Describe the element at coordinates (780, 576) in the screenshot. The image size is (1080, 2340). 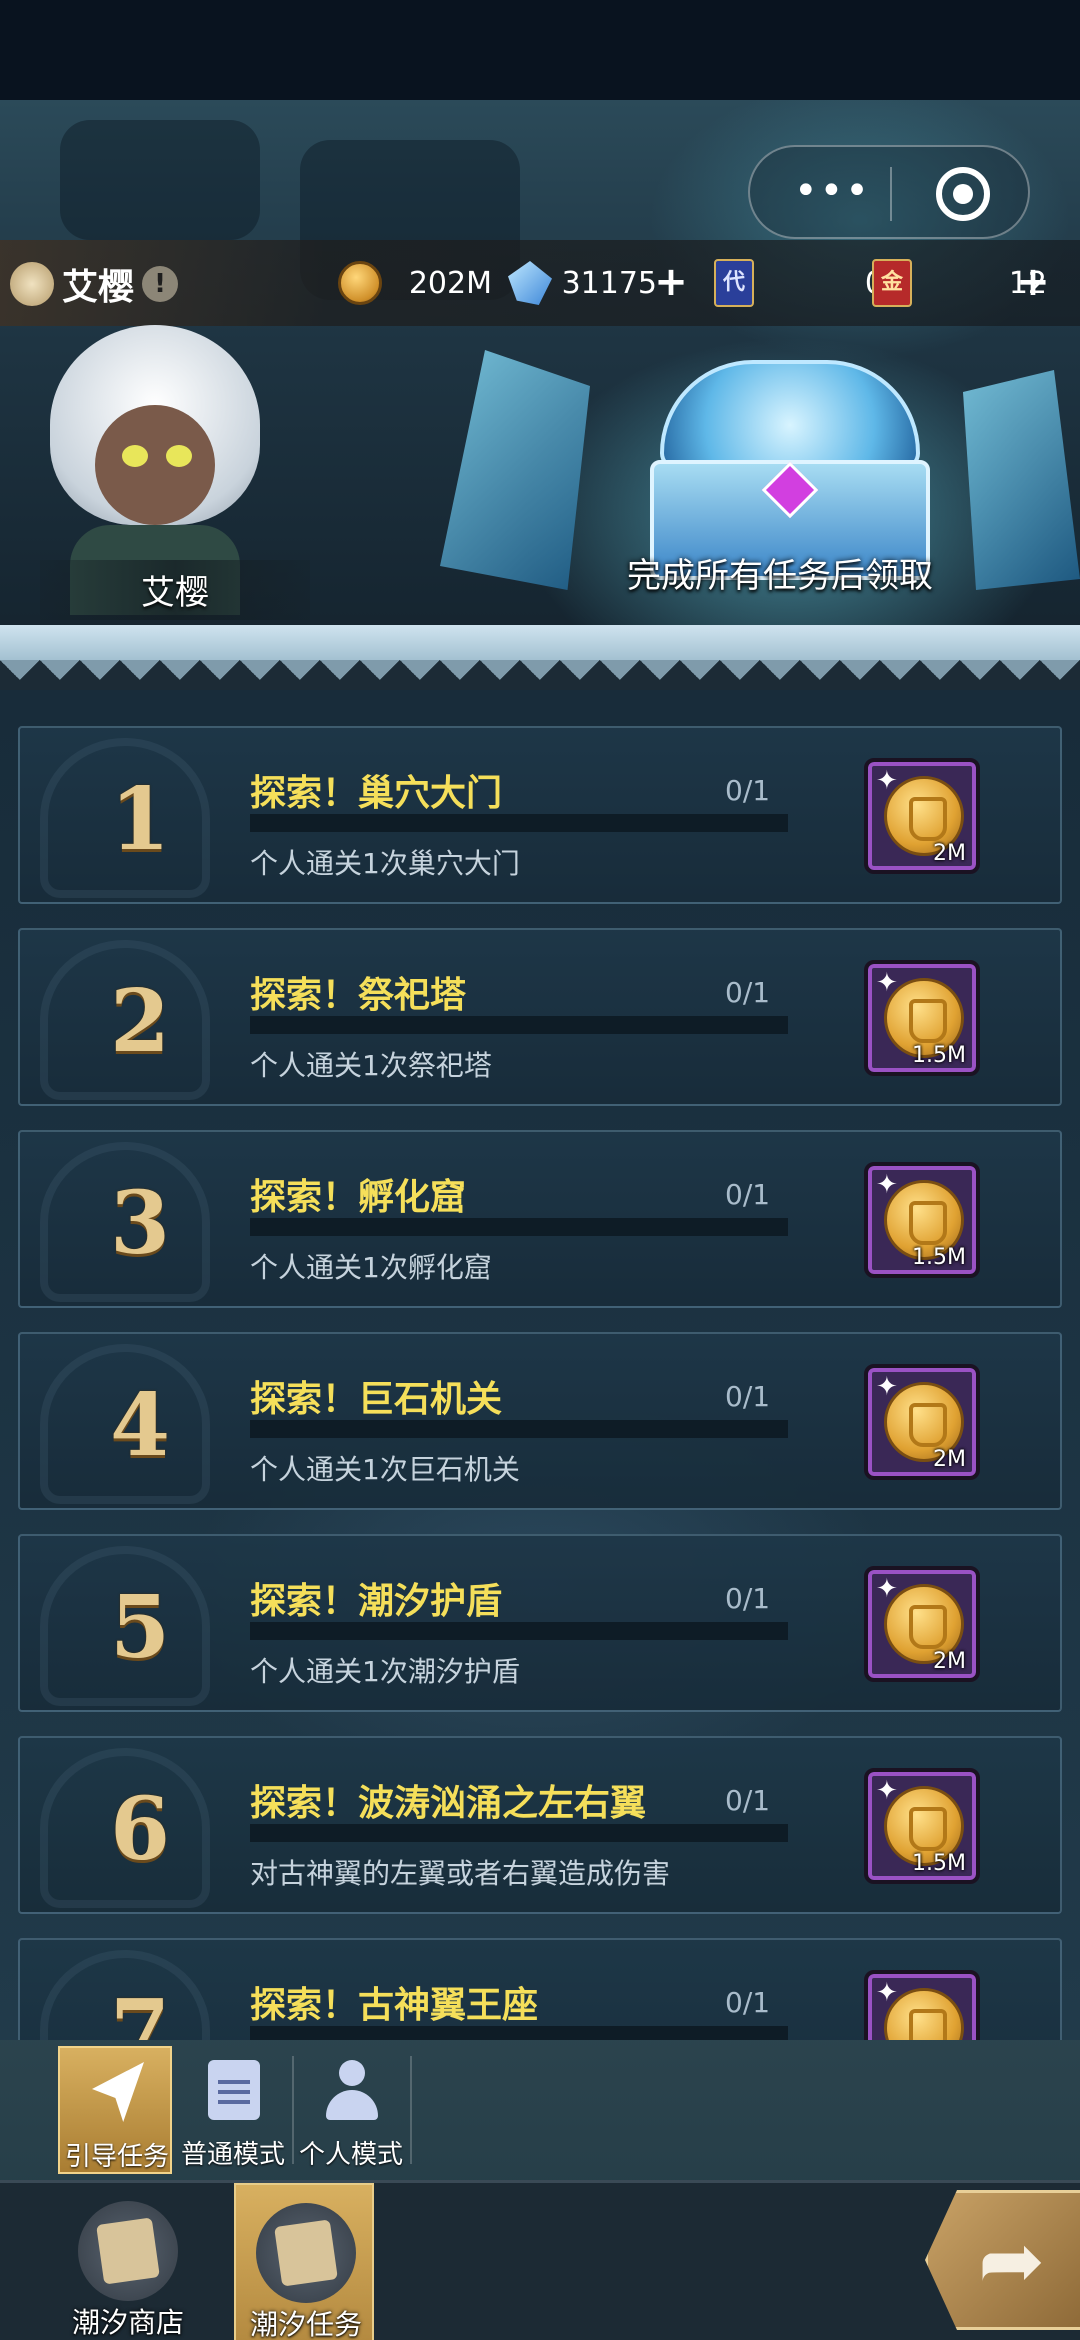
I see `chest-label: 完成所有任务后领取` at that location.